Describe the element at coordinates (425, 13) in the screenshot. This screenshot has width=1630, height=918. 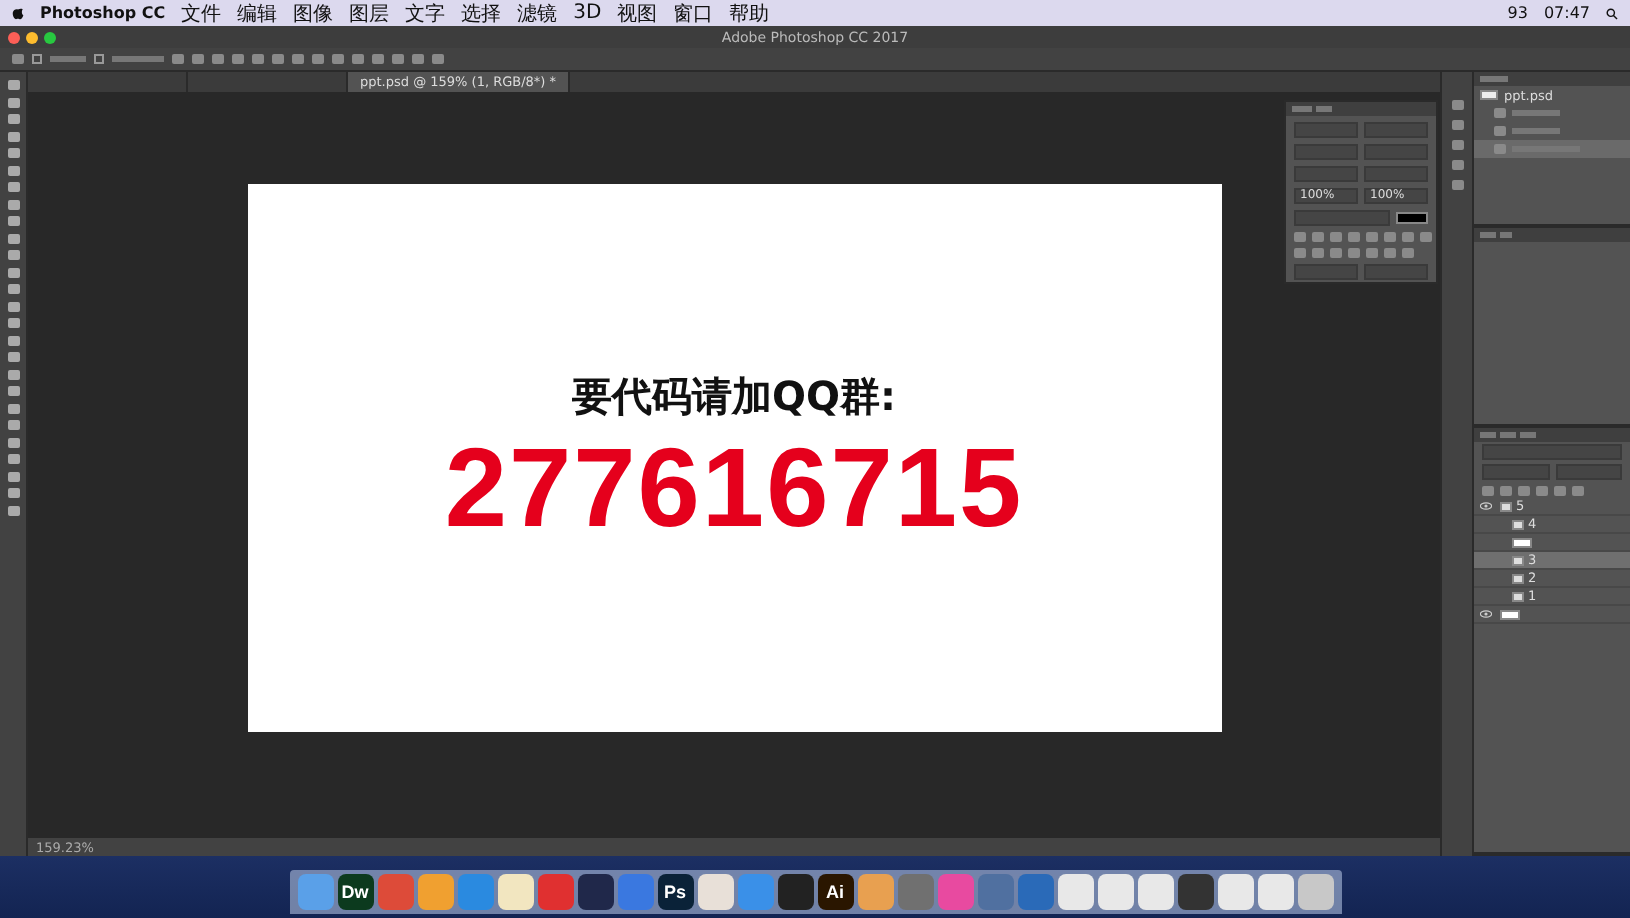
I see `menu-item: 文字` at that location.